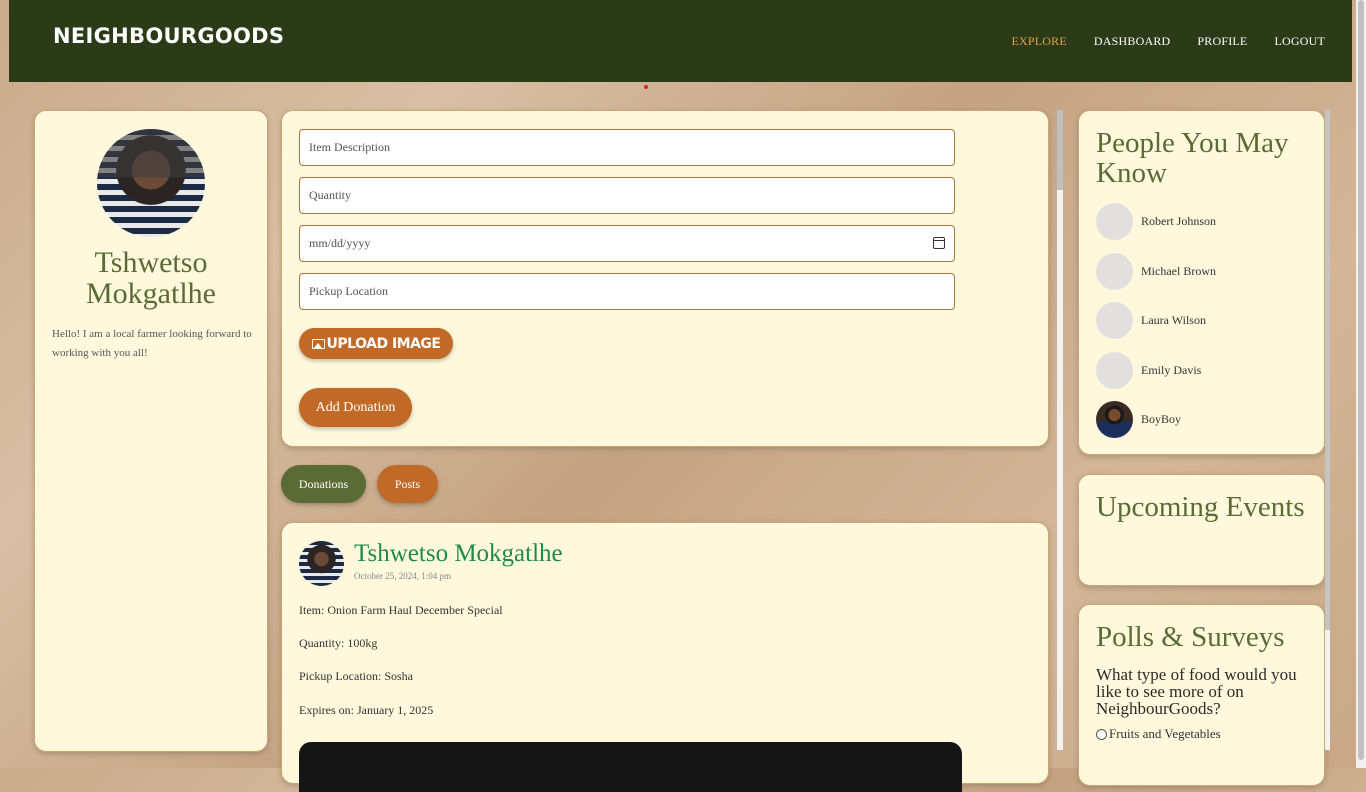  Describe the element at coordinates (627, 243) in the screenshot. I see `expiry-date-input` at that location.